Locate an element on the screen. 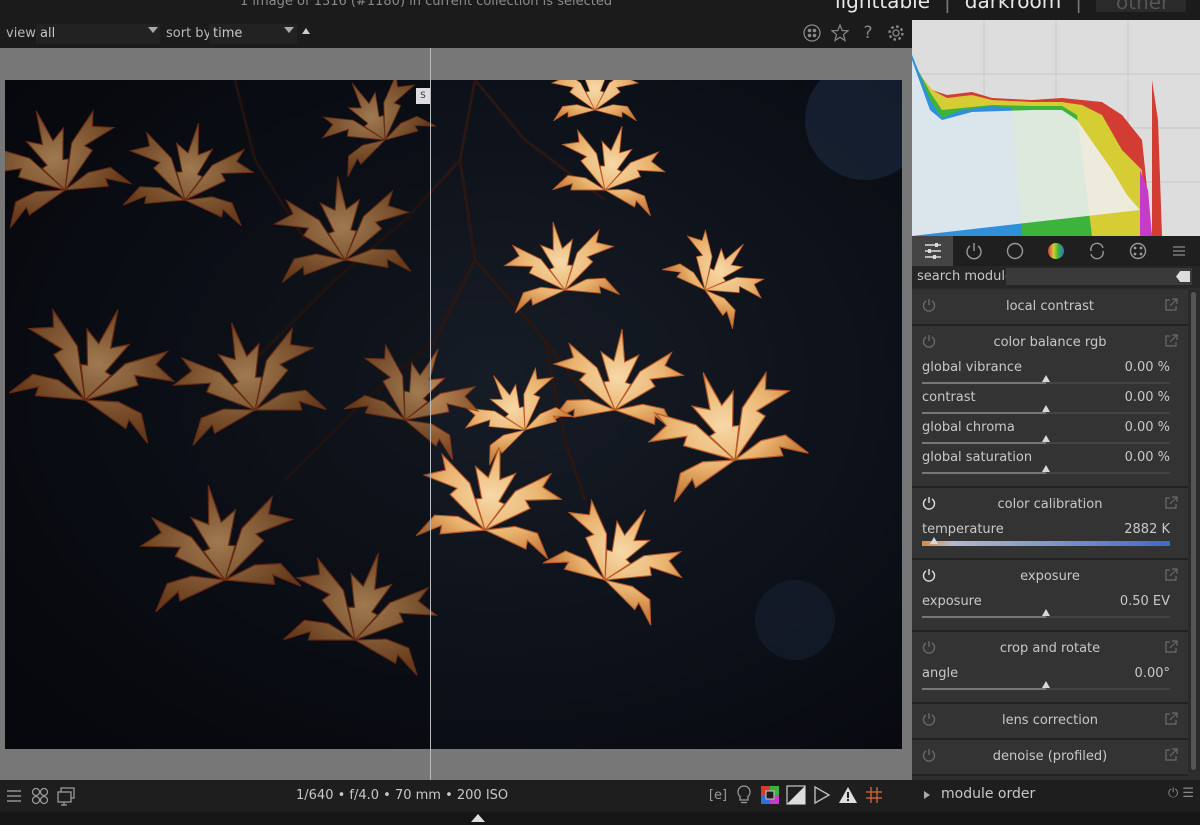 The height and width of the screenshot is (825, 1200). raw-overexposed-icon is located at coordinates (796, 795).